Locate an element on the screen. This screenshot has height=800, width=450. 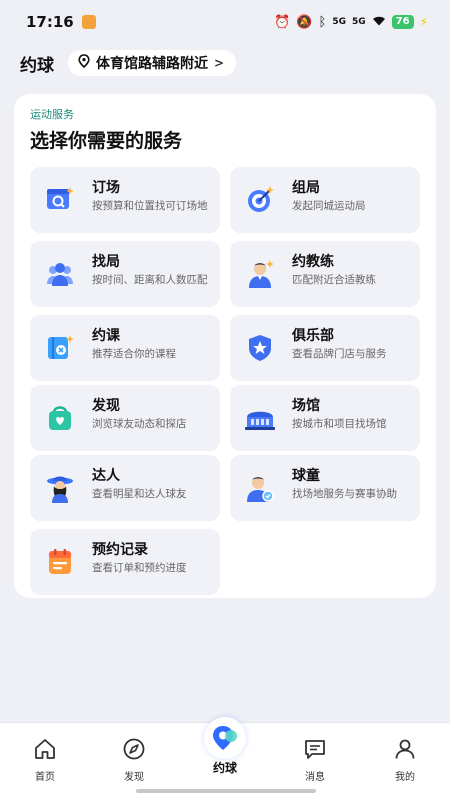
service-desc: 按预算和位置找可订场地 is located at coordinates (150, 206).